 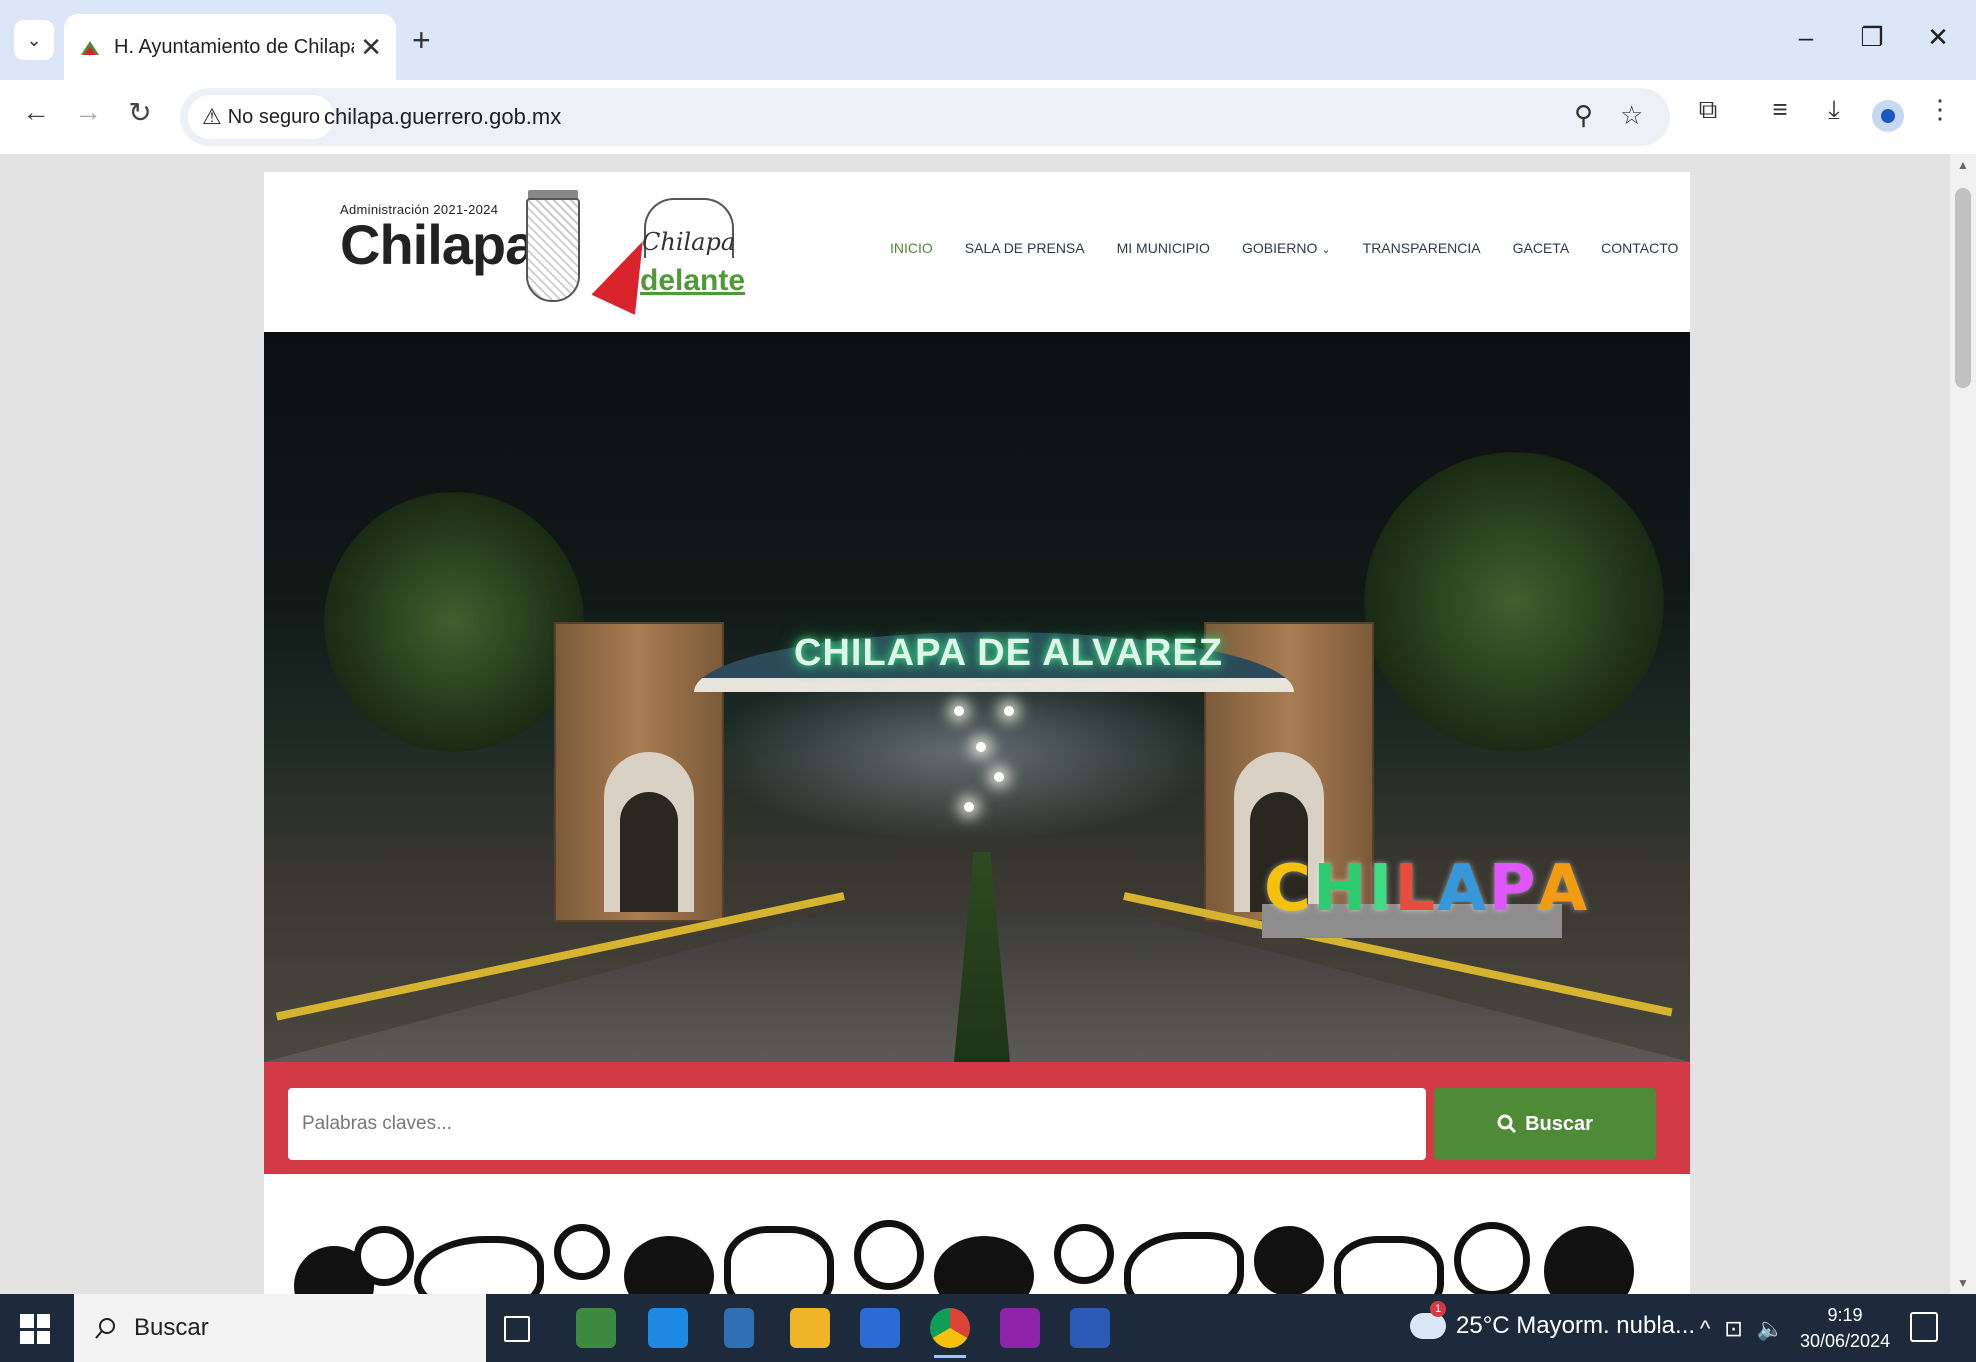 I want to click on scroll-down-arrow-icon: ▼, so click(x=1963, y=1283).